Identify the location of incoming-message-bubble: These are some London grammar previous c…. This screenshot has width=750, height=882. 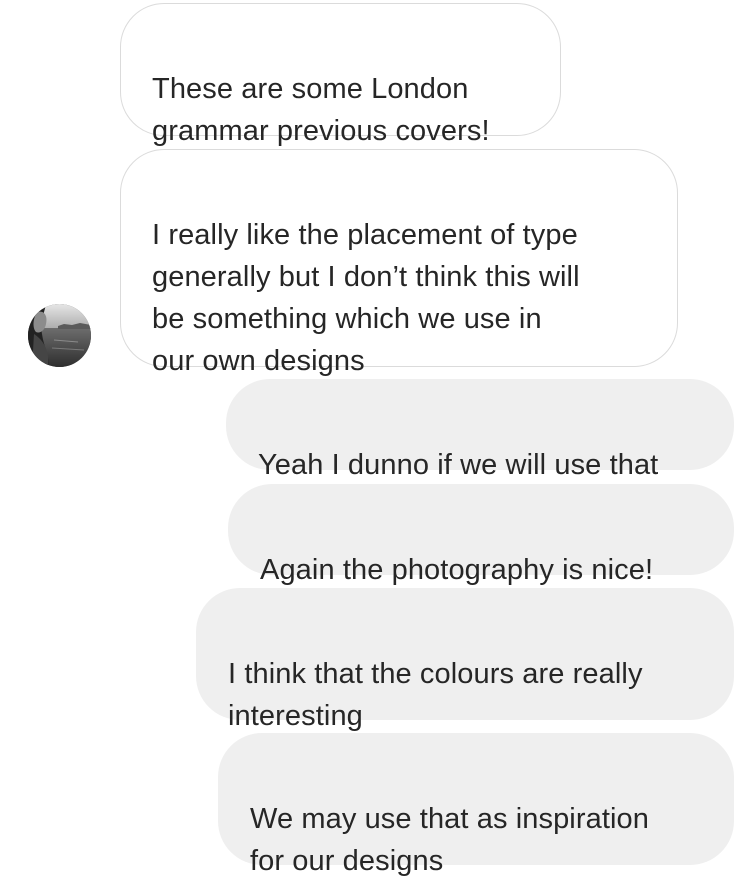
(340, 75).